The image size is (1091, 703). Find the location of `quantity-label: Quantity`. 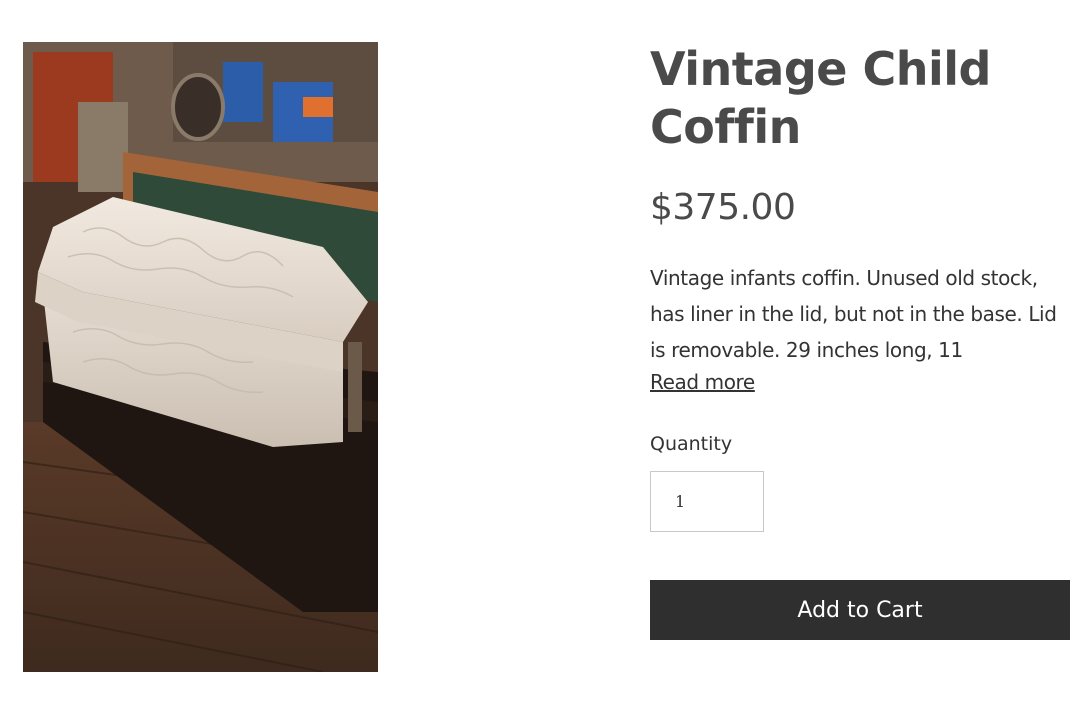

quantity-label: Quantity is located at coordinates (691, 444).